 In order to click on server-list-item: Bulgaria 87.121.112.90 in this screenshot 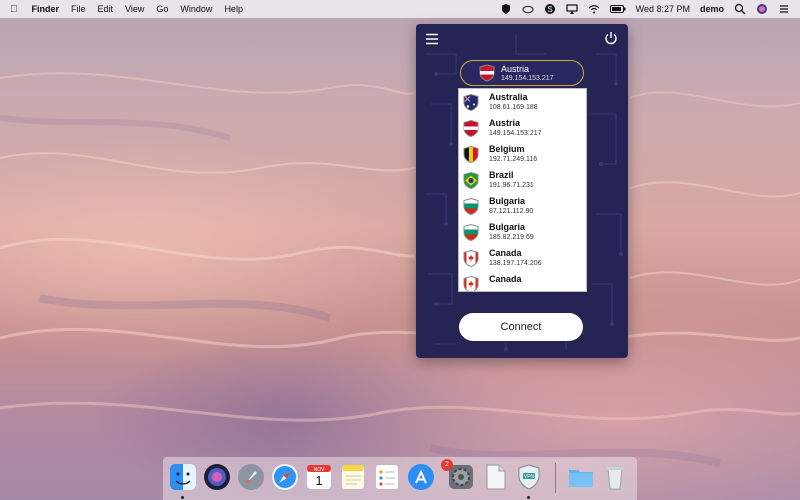, I will do `click(522, 206)`.